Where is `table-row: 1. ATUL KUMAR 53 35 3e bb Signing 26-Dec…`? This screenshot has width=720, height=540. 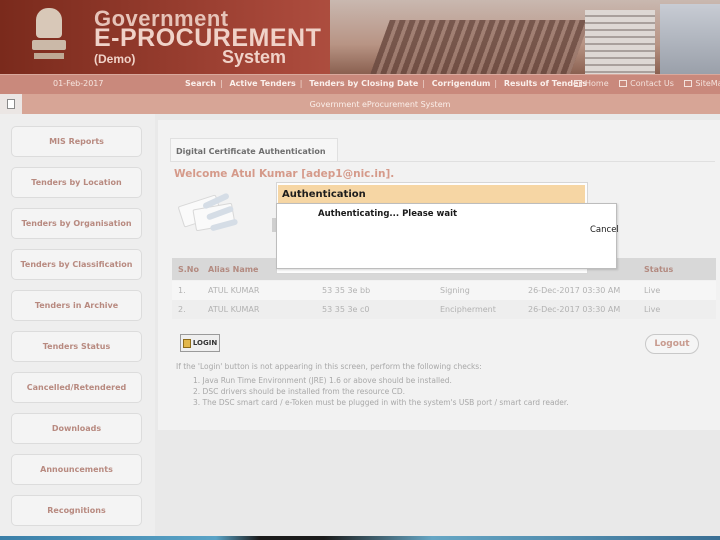 table-row: 1. ATUL KUMAR 53 35 3e bb Signing 26-Dec… is located at coordinates (444, 290).